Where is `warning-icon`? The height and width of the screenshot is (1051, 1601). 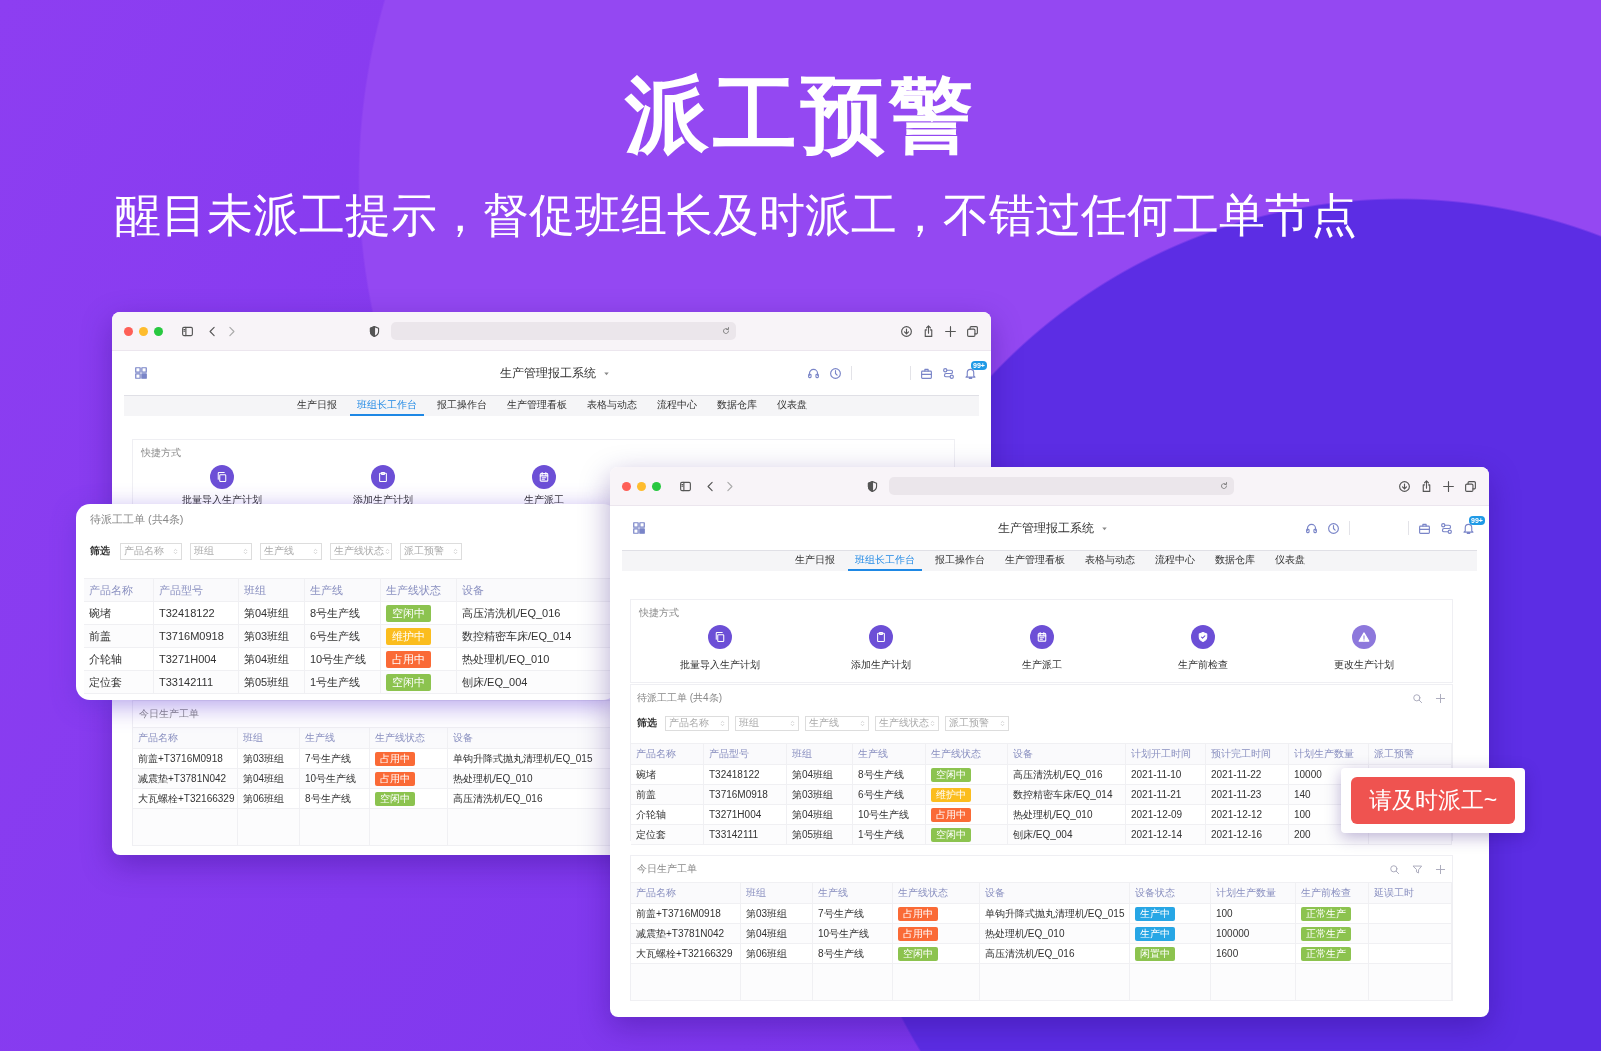 warning-icon is located at coordinates (1363, 637).